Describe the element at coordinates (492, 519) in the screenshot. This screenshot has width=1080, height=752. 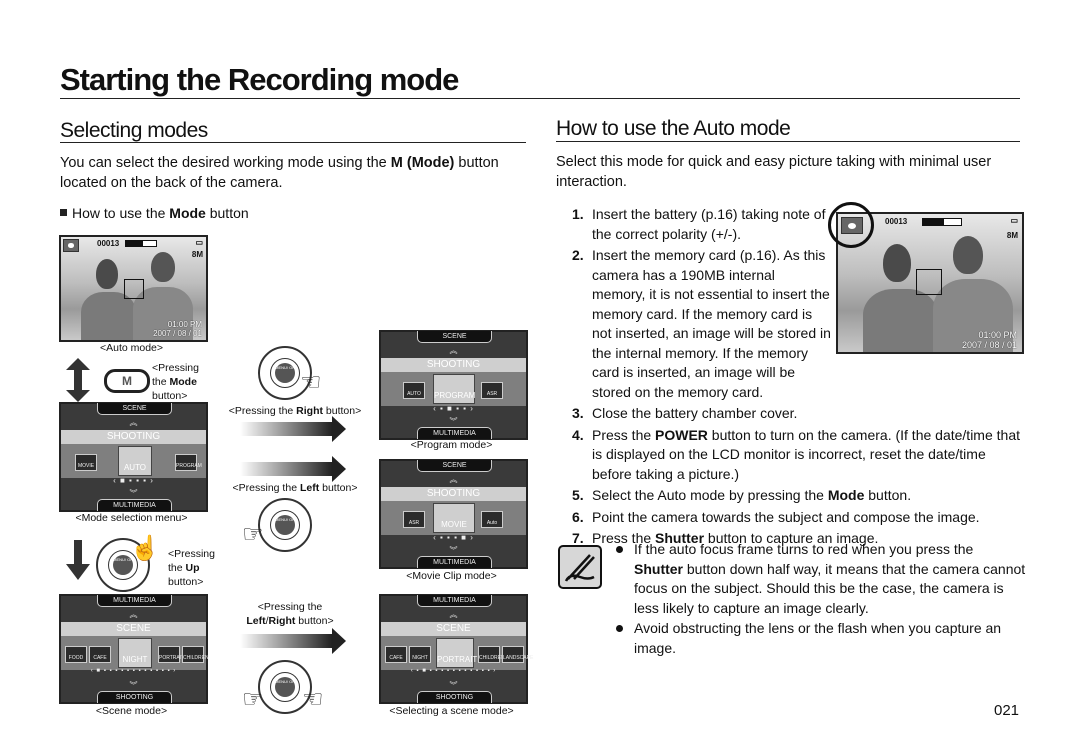
I see `menu-item-auto: Auto` at that location.